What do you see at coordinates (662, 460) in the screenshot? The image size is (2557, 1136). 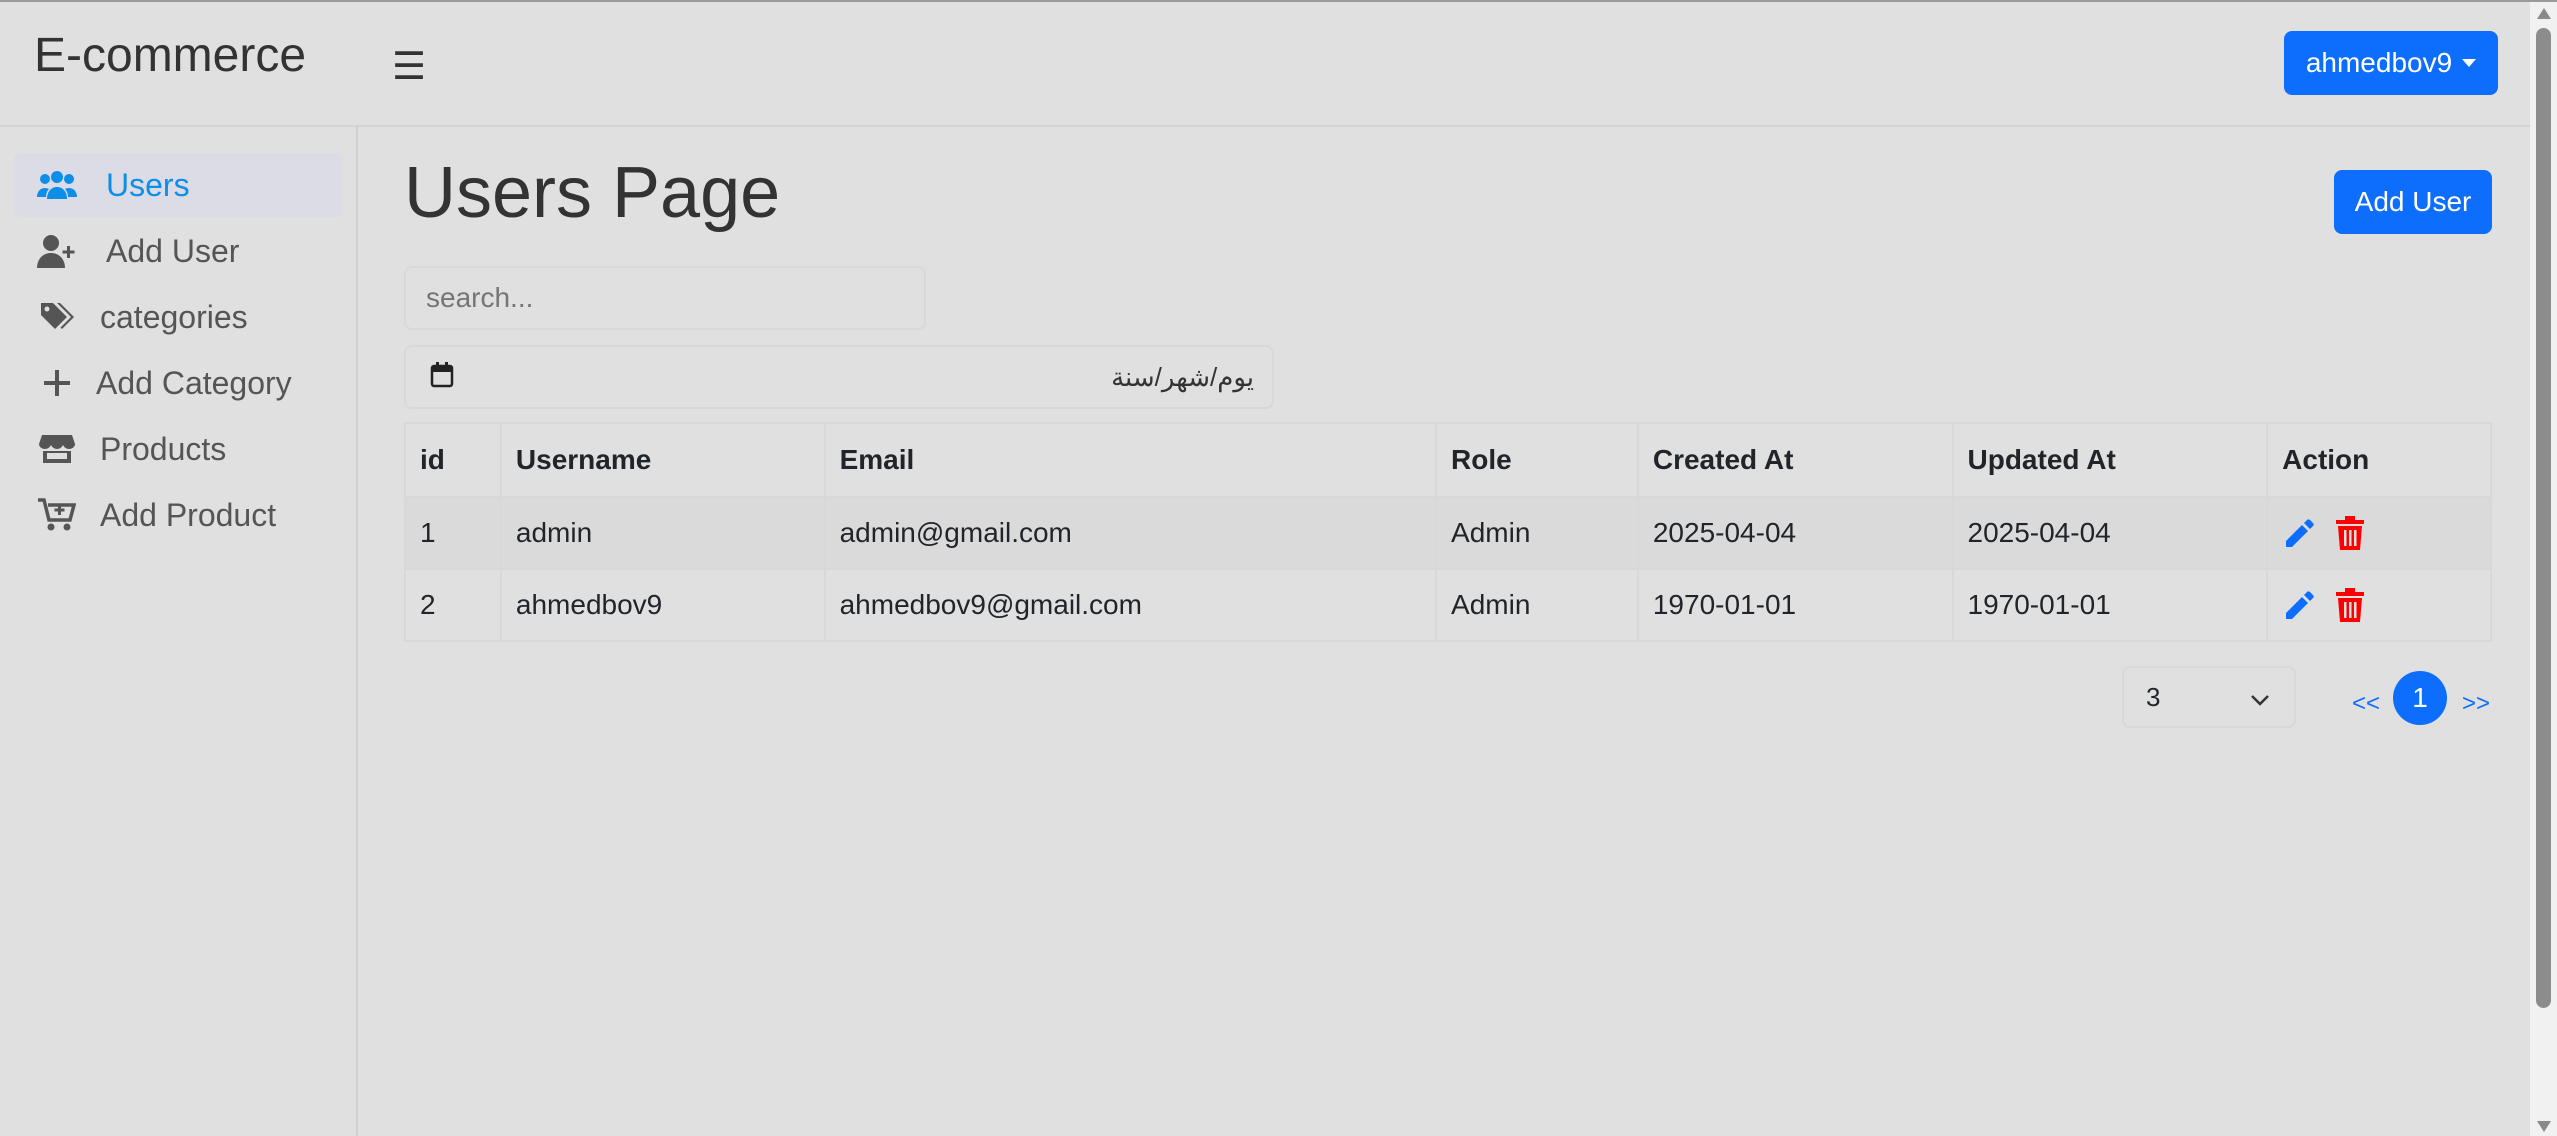 I see `column-header-username: Username` at bounding box center [662, 460].